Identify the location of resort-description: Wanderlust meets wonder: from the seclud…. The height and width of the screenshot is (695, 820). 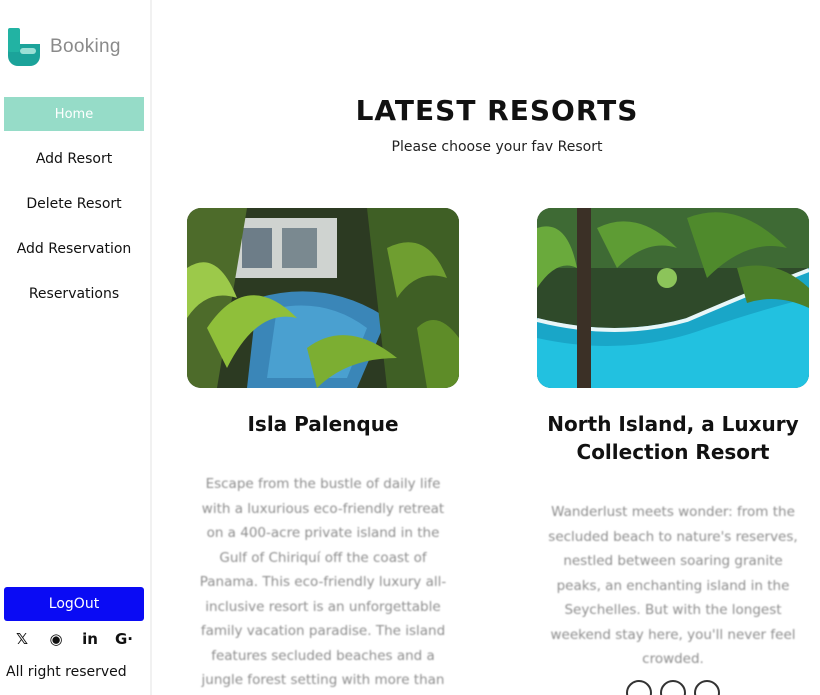
(673, 585).